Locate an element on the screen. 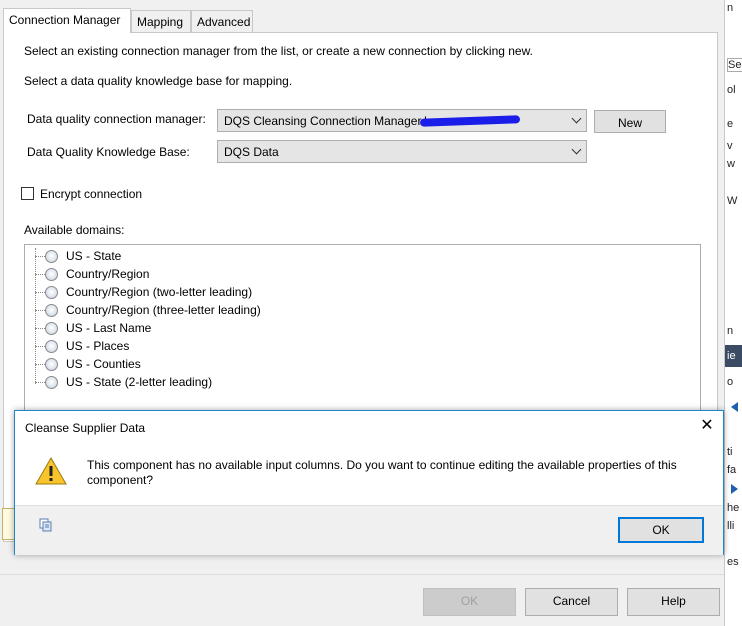  dialog-title-bar: Cleanse Supplier Data ✕ is located at coordinates (369, 427).